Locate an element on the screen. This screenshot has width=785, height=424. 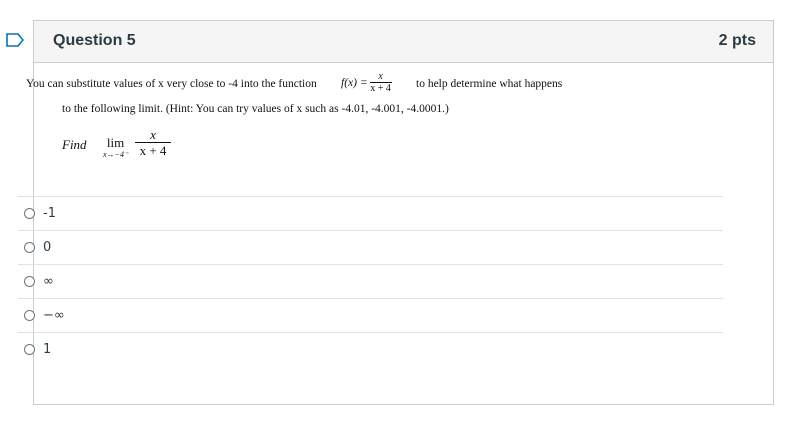
question-points: 2 pts is located at coordinates (737, 40).